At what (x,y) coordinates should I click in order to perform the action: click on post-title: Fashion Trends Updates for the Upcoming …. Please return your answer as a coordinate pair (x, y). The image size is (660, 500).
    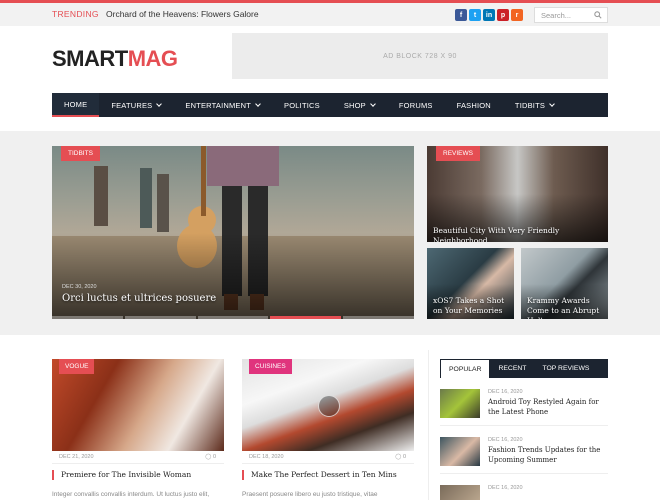
    Looking at the image, I should click on (548, 455).